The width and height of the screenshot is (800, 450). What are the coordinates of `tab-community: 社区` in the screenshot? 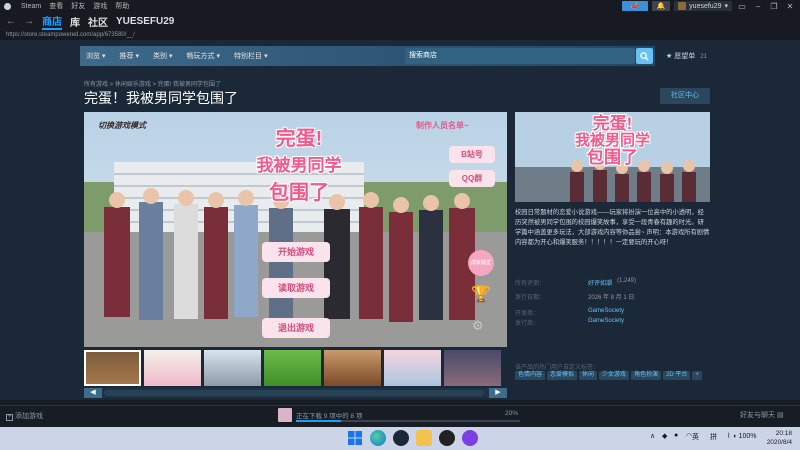 It's located at (98, 21).